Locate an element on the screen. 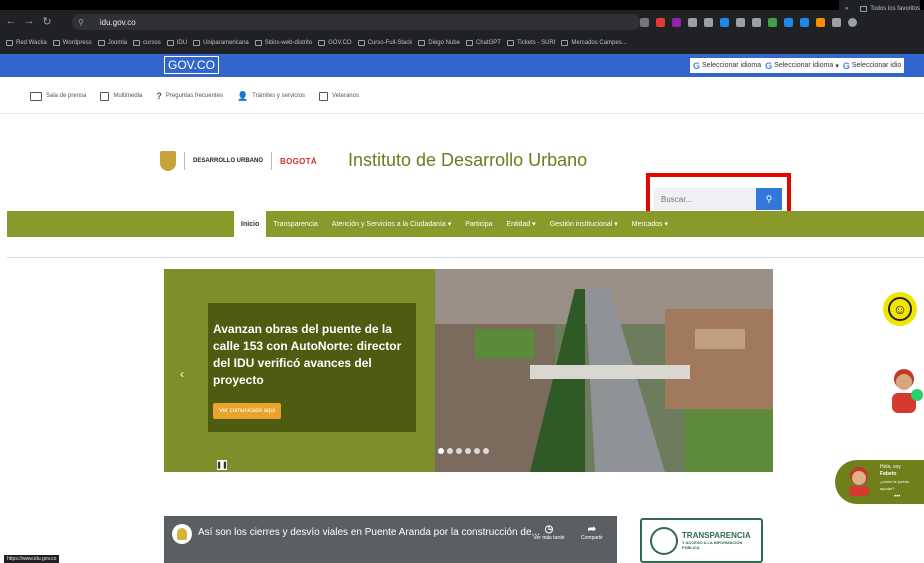  reload-icon: ↻ is located at coordinates (47, 21).